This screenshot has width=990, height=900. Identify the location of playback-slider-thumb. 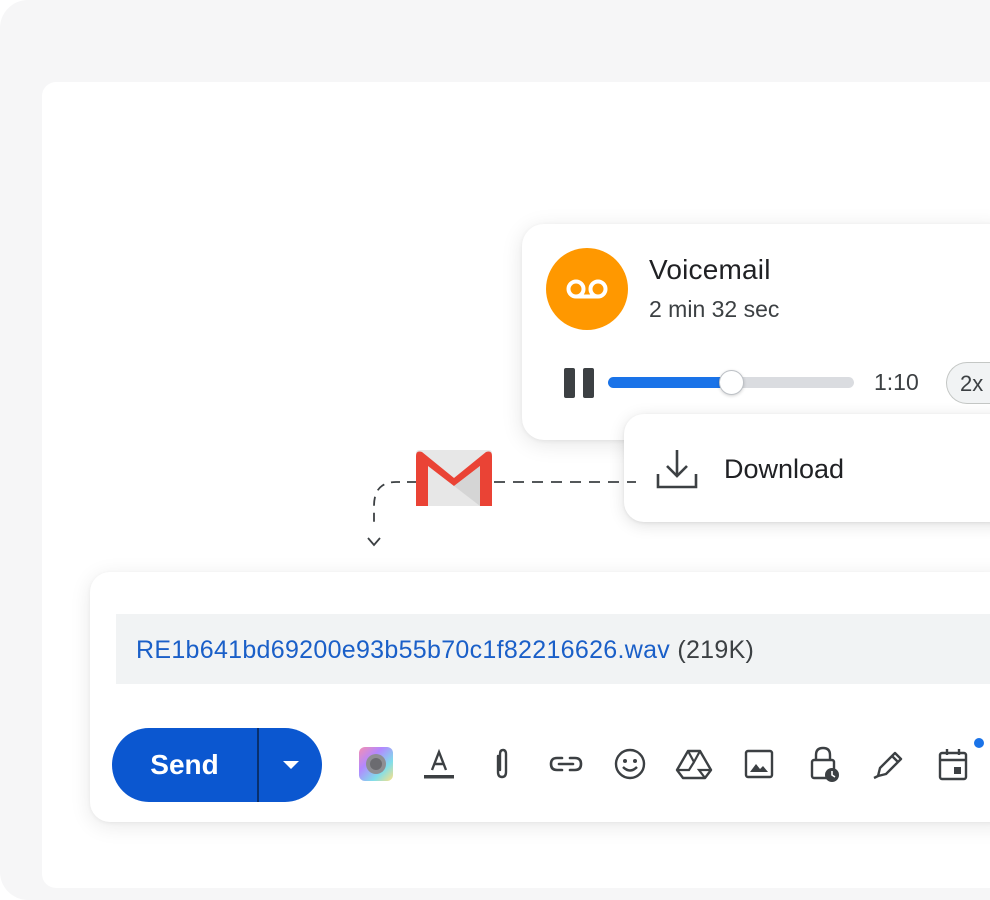
(731, 382).